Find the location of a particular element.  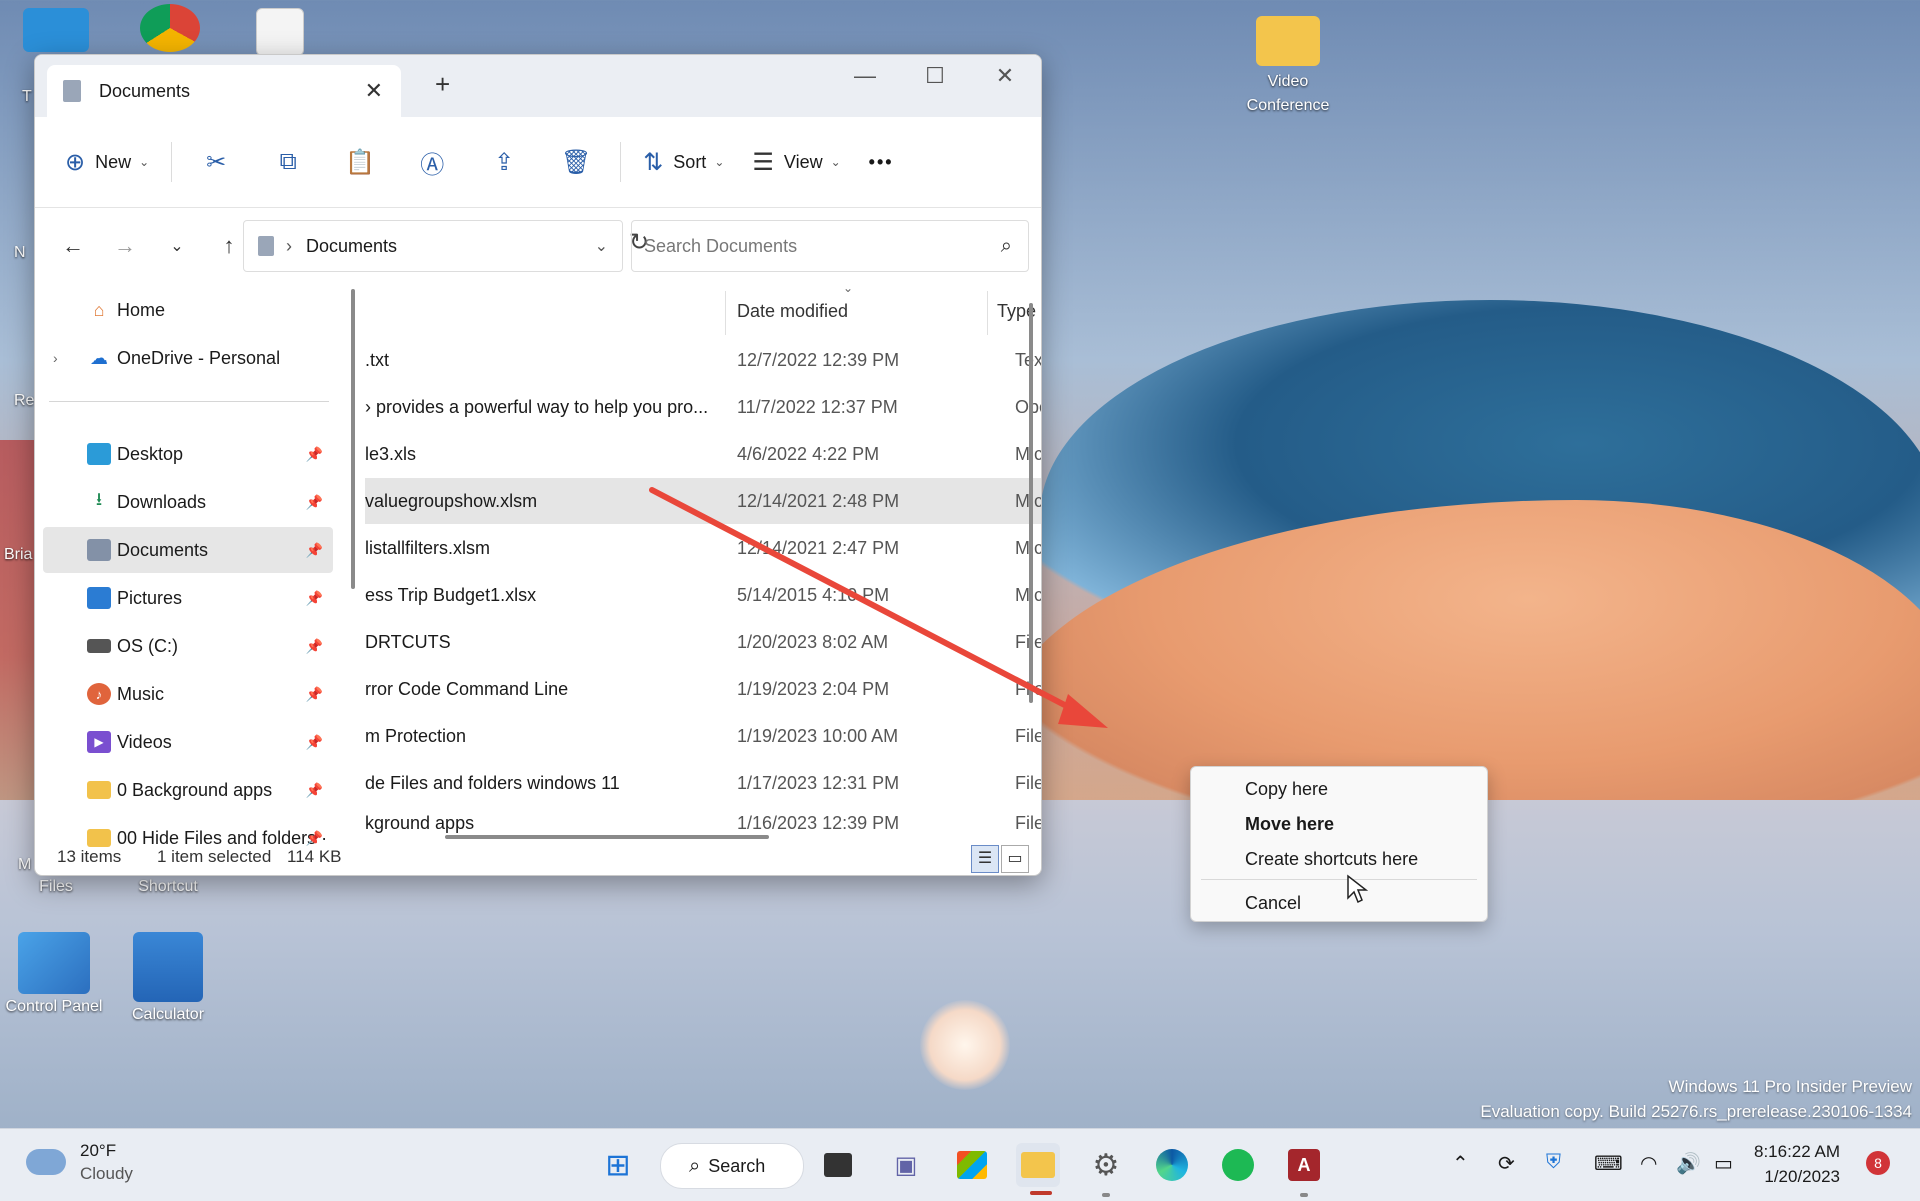

access-app-icon: A is located at coordinates (1304, 1165).